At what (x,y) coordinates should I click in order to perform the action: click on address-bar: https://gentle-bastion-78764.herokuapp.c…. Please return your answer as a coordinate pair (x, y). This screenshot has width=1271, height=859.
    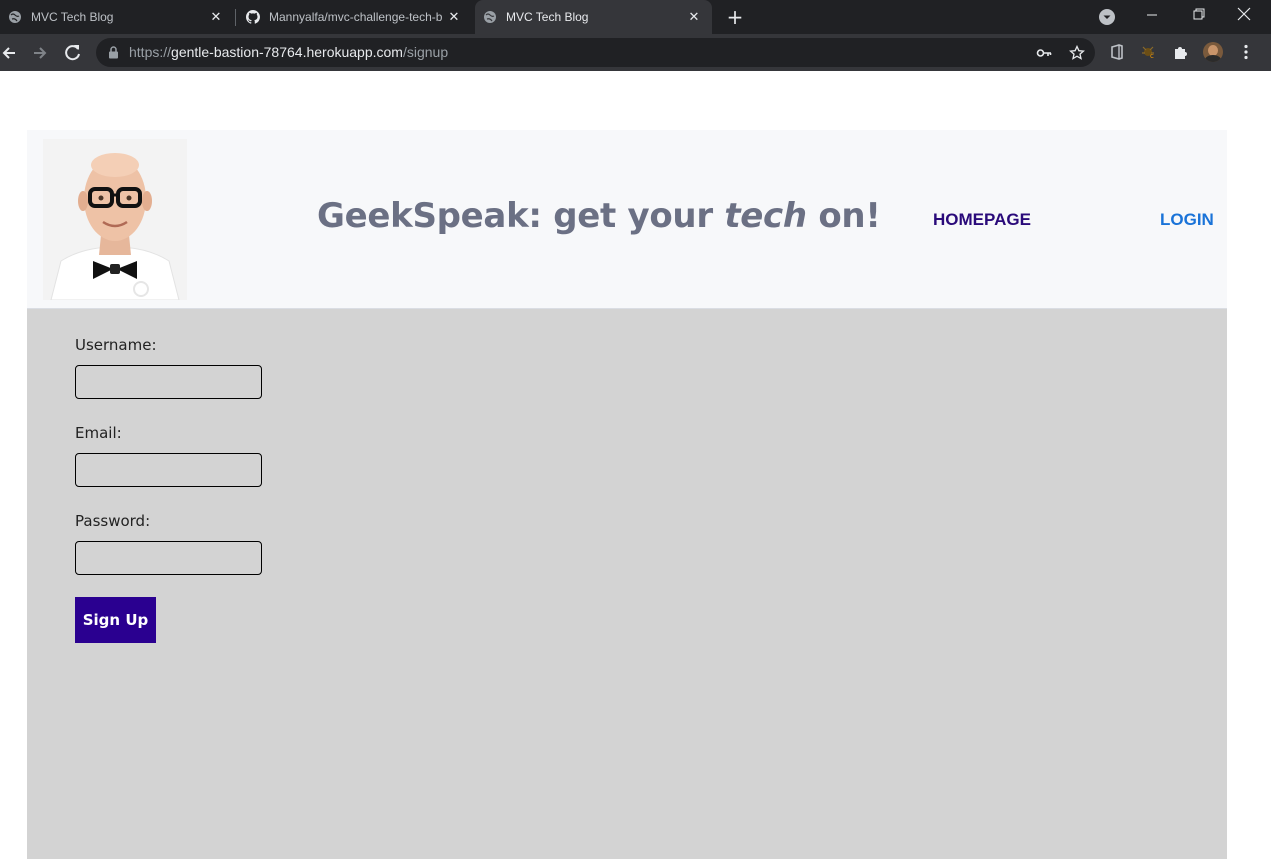
    Looking at the image, I should click on (595, 52).